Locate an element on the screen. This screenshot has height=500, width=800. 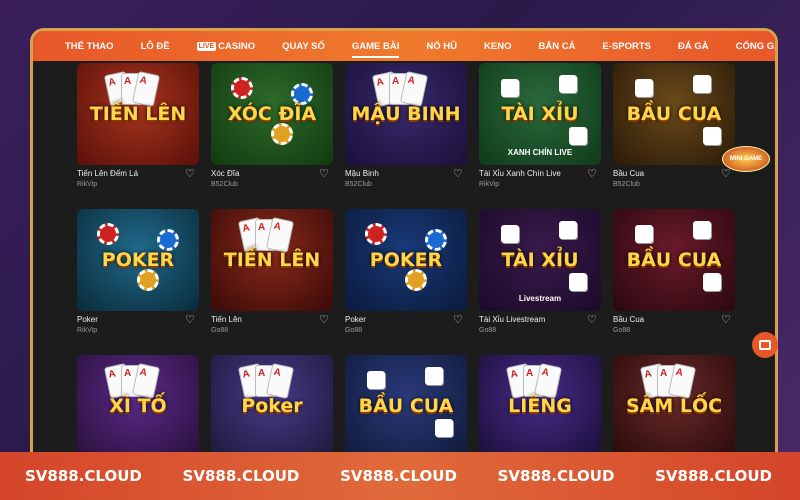
game-info: Bầu Cua Go88 ♡ is located at coordinates (674, 333).